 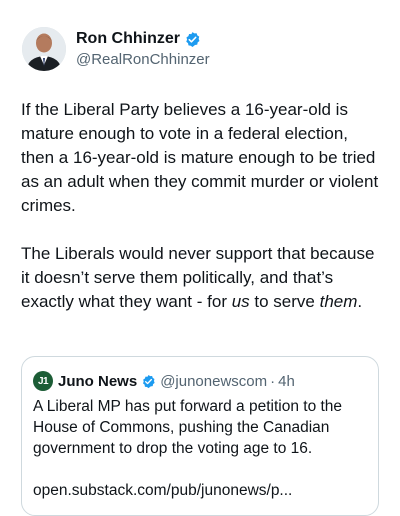 I want to click on quoted-tweet-header: J1 Juno News @junonewscom · 4h, so click(x=164, y=381).